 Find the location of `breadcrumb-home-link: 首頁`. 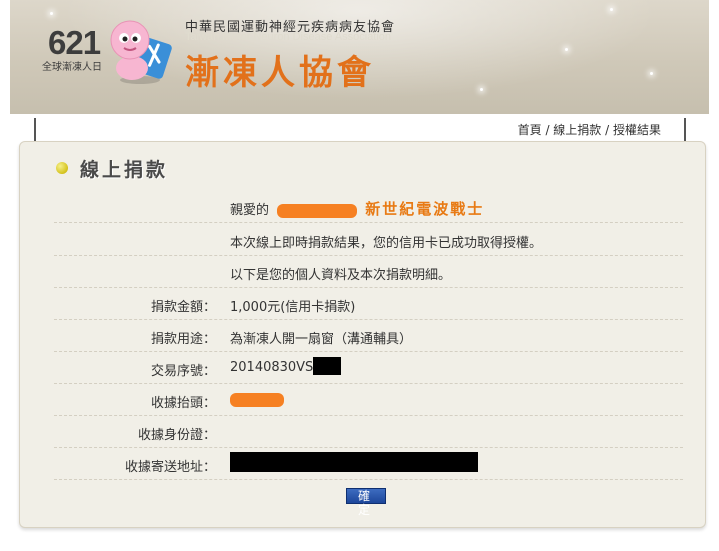

breadcrumb-home-link: 首頁 is located at coordinates (530, 130).